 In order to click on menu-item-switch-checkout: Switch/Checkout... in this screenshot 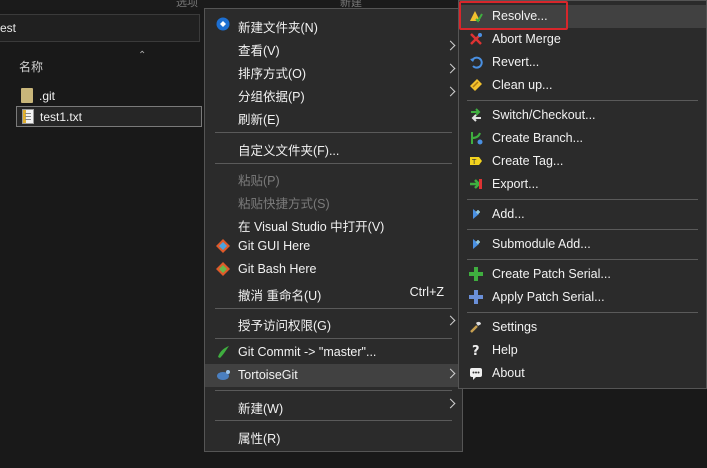, I will do `click(582, 115)`.